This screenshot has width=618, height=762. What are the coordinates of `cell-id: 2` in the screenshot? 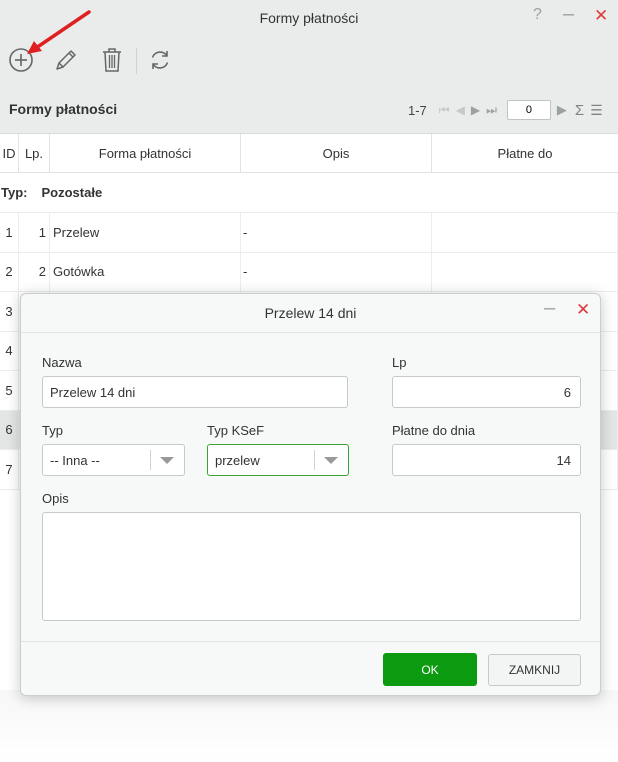 It's located at (9, 271).